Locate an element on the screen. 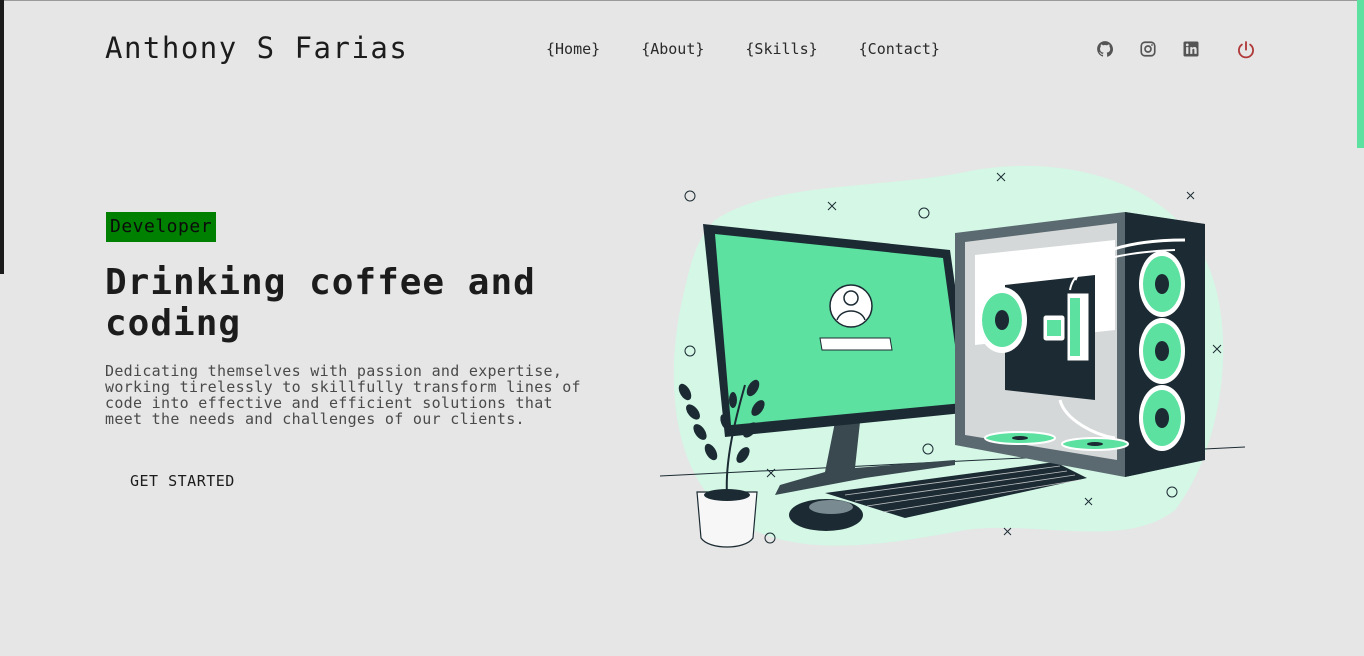  main-nav: {Home} {About} {Skills} {Contact} is located at coordinates (743, 49).